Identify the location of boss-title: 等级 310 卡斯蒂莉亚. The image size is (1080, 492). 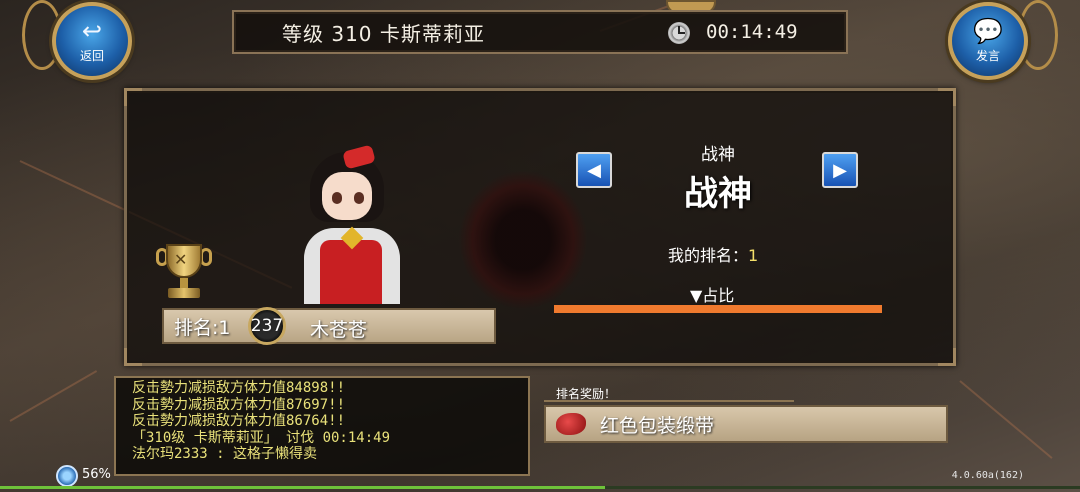
(383, 33).